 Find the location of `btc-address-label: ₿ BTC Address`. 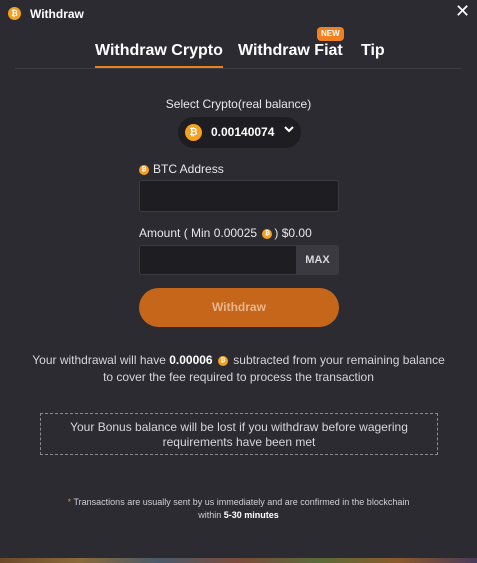

btc-address-label: ₿ BTC Address is located at coordinates (181, 169).